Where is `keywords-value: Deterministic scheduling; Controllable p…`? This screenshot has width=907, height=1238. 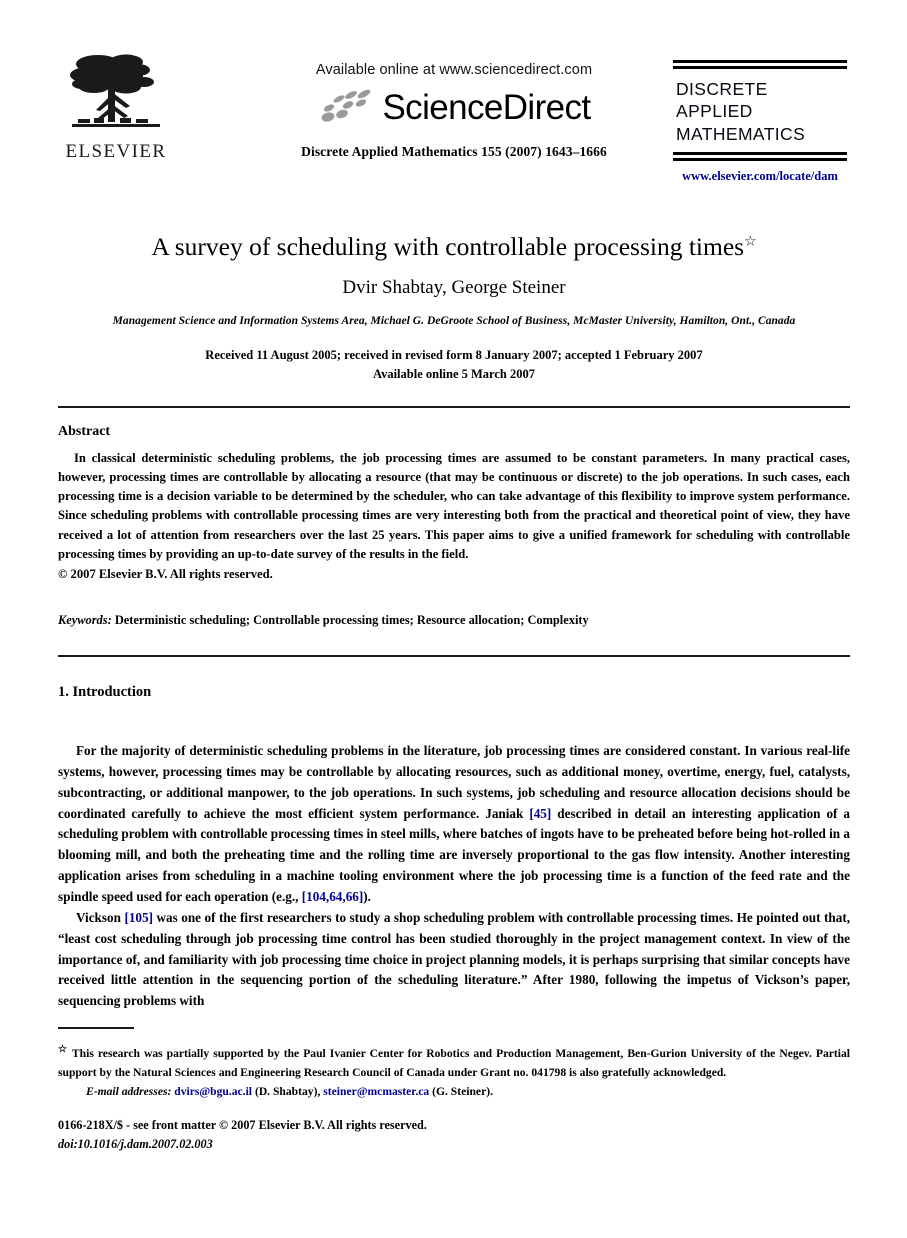
keywords-value: Deterministic scheduling; Controllable p… is located at coordinates (351, 620).